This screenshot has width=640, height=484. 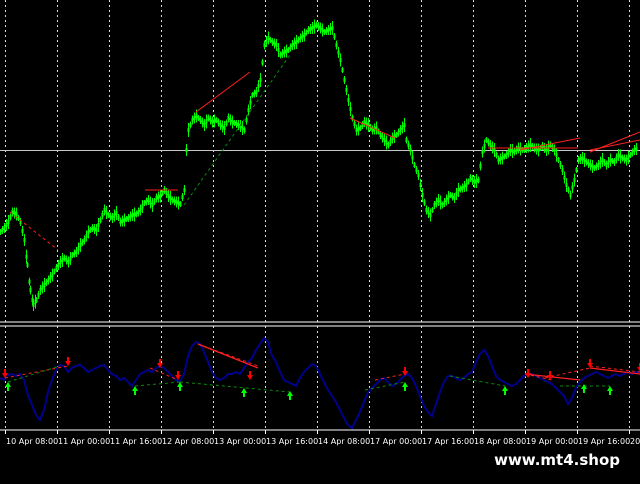 I want to click on buy-arrow-icon, so click(x=8, y=386).